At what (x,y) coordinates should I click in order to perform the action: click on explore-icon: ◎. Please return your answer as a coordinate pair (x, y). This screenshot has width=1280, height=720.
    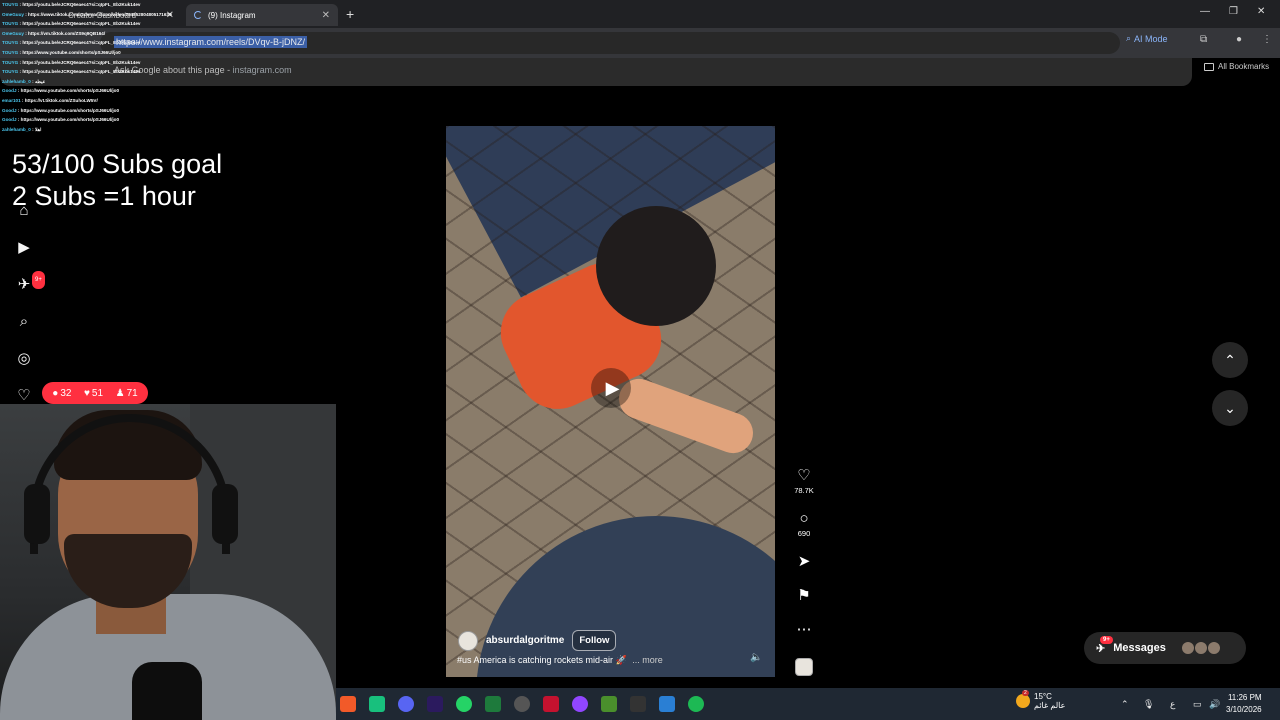
    Looking at the image, I should click on (24, 359).